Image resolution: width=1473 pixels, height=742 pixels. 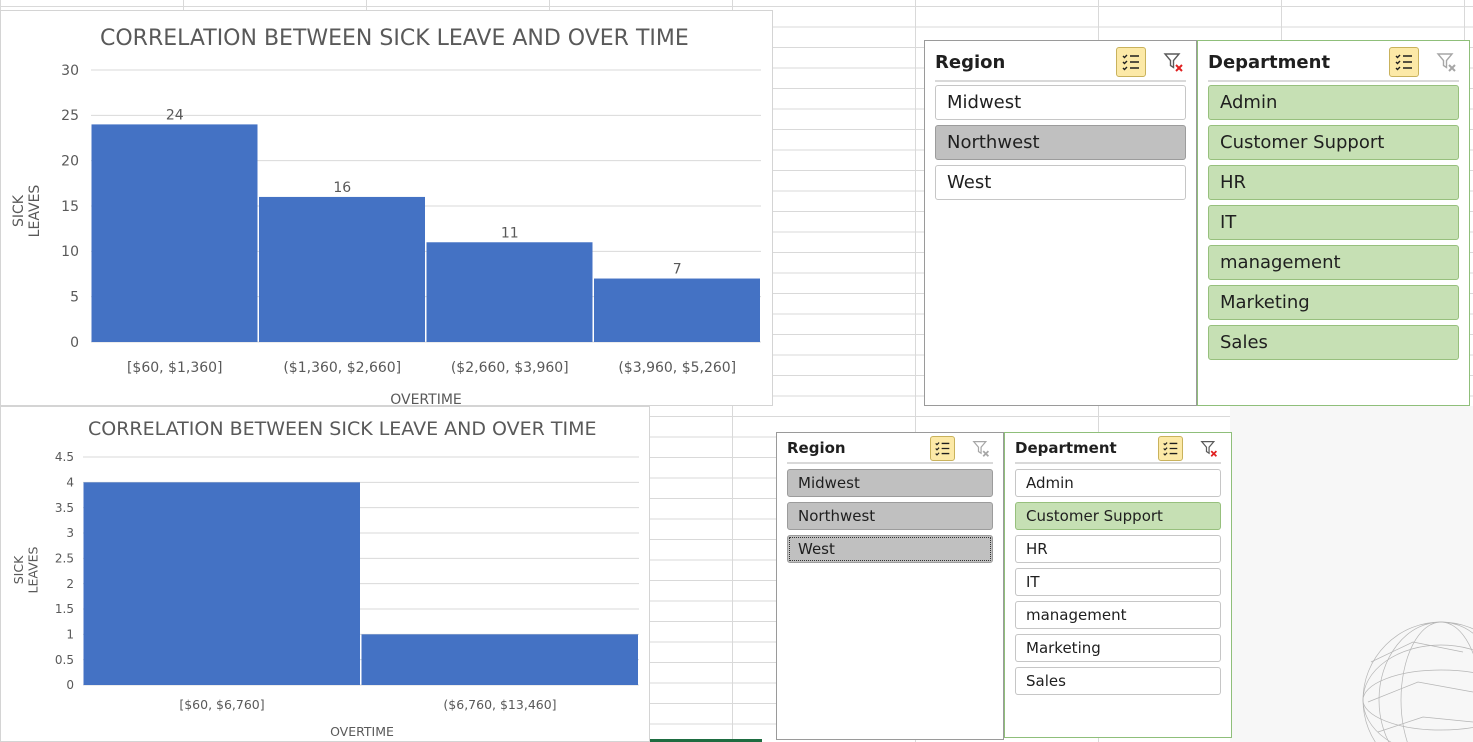 I want to click on y-tick-label: 5, so click(x=74, y=298).